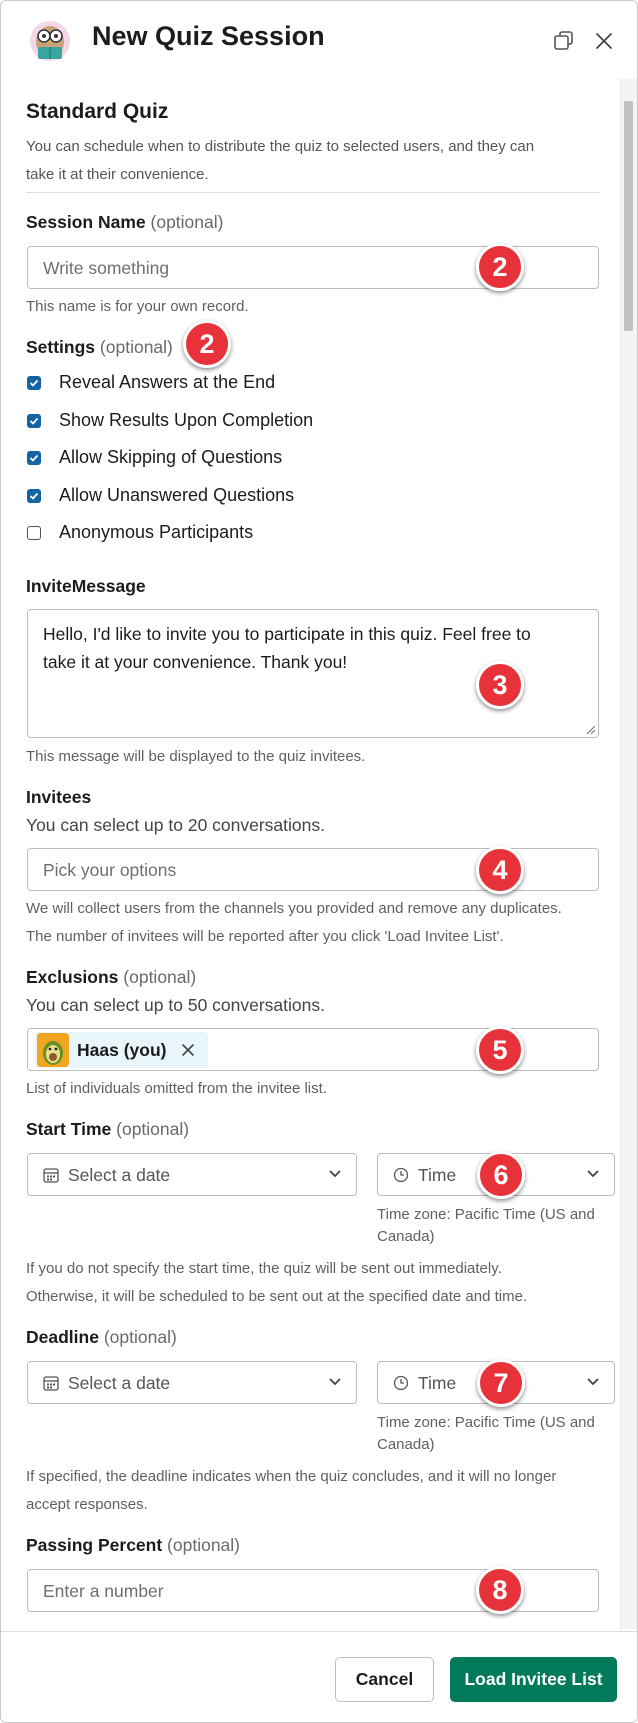 The image size is (638, 1723). What do you see at coordinates (97, 111) in the screenshot?
I see `section-title: Standard Quiz` at bounding box center [97, 111].